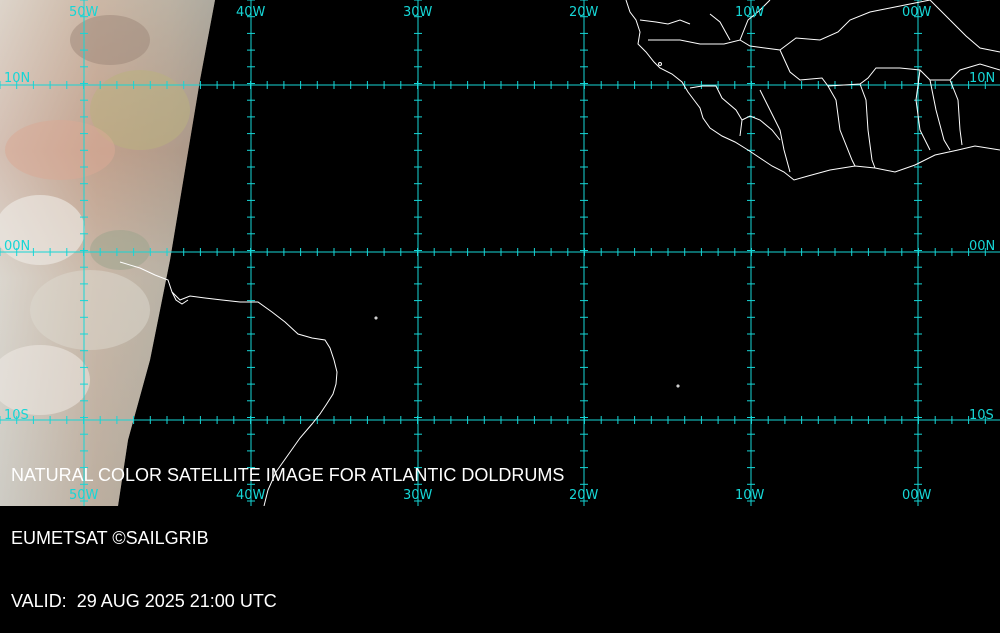 This screenshot has width=1000, height=633. Describe the element at coordinates (917, 495) in the screenshot. I see `lon-label-bottom-00w: 00W` at that location.